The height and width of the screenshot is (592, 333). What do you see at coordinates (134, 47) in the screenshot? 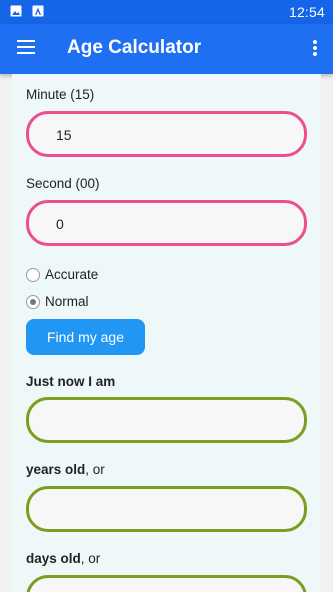
I see `app-title: Age Calculator` at bounding box center [134, 47].